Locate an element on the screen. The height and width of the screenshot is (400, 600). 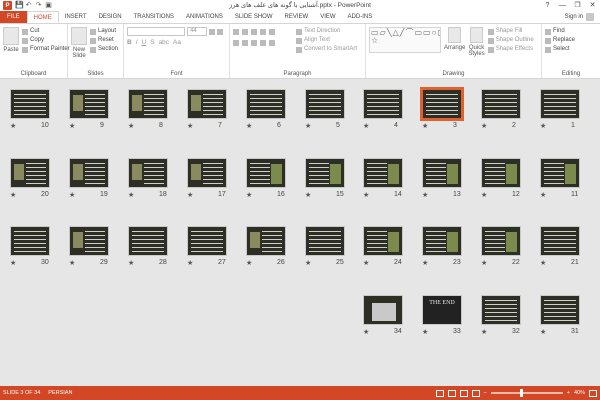
strikethrough-button: abc is located at coordinates (164, 42).